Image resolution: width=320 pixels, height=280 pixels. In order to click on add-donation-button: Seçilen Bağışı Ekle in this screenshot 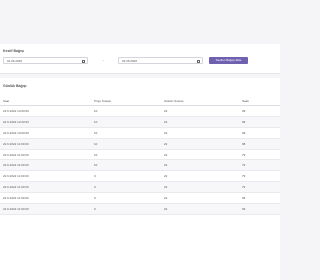, I will do `click(228, 60)`.